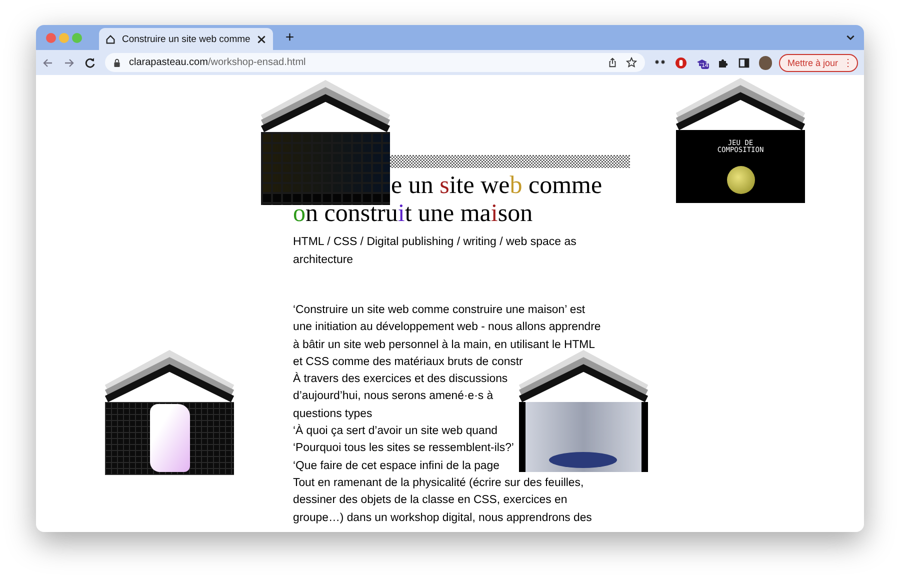 This screenshot has height=581, width=900. What do you see at coordinates (262, 39) in the screenshot?
I see `close-icon` at bounding box center [262, 39].